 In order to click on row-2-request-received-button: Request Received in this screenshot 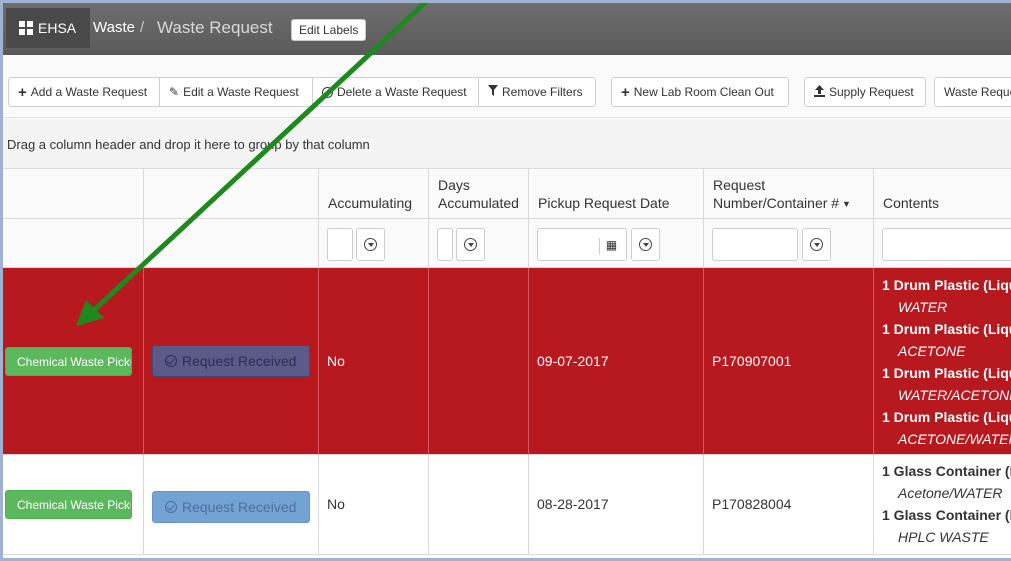, I will do `click(231, 507)`.